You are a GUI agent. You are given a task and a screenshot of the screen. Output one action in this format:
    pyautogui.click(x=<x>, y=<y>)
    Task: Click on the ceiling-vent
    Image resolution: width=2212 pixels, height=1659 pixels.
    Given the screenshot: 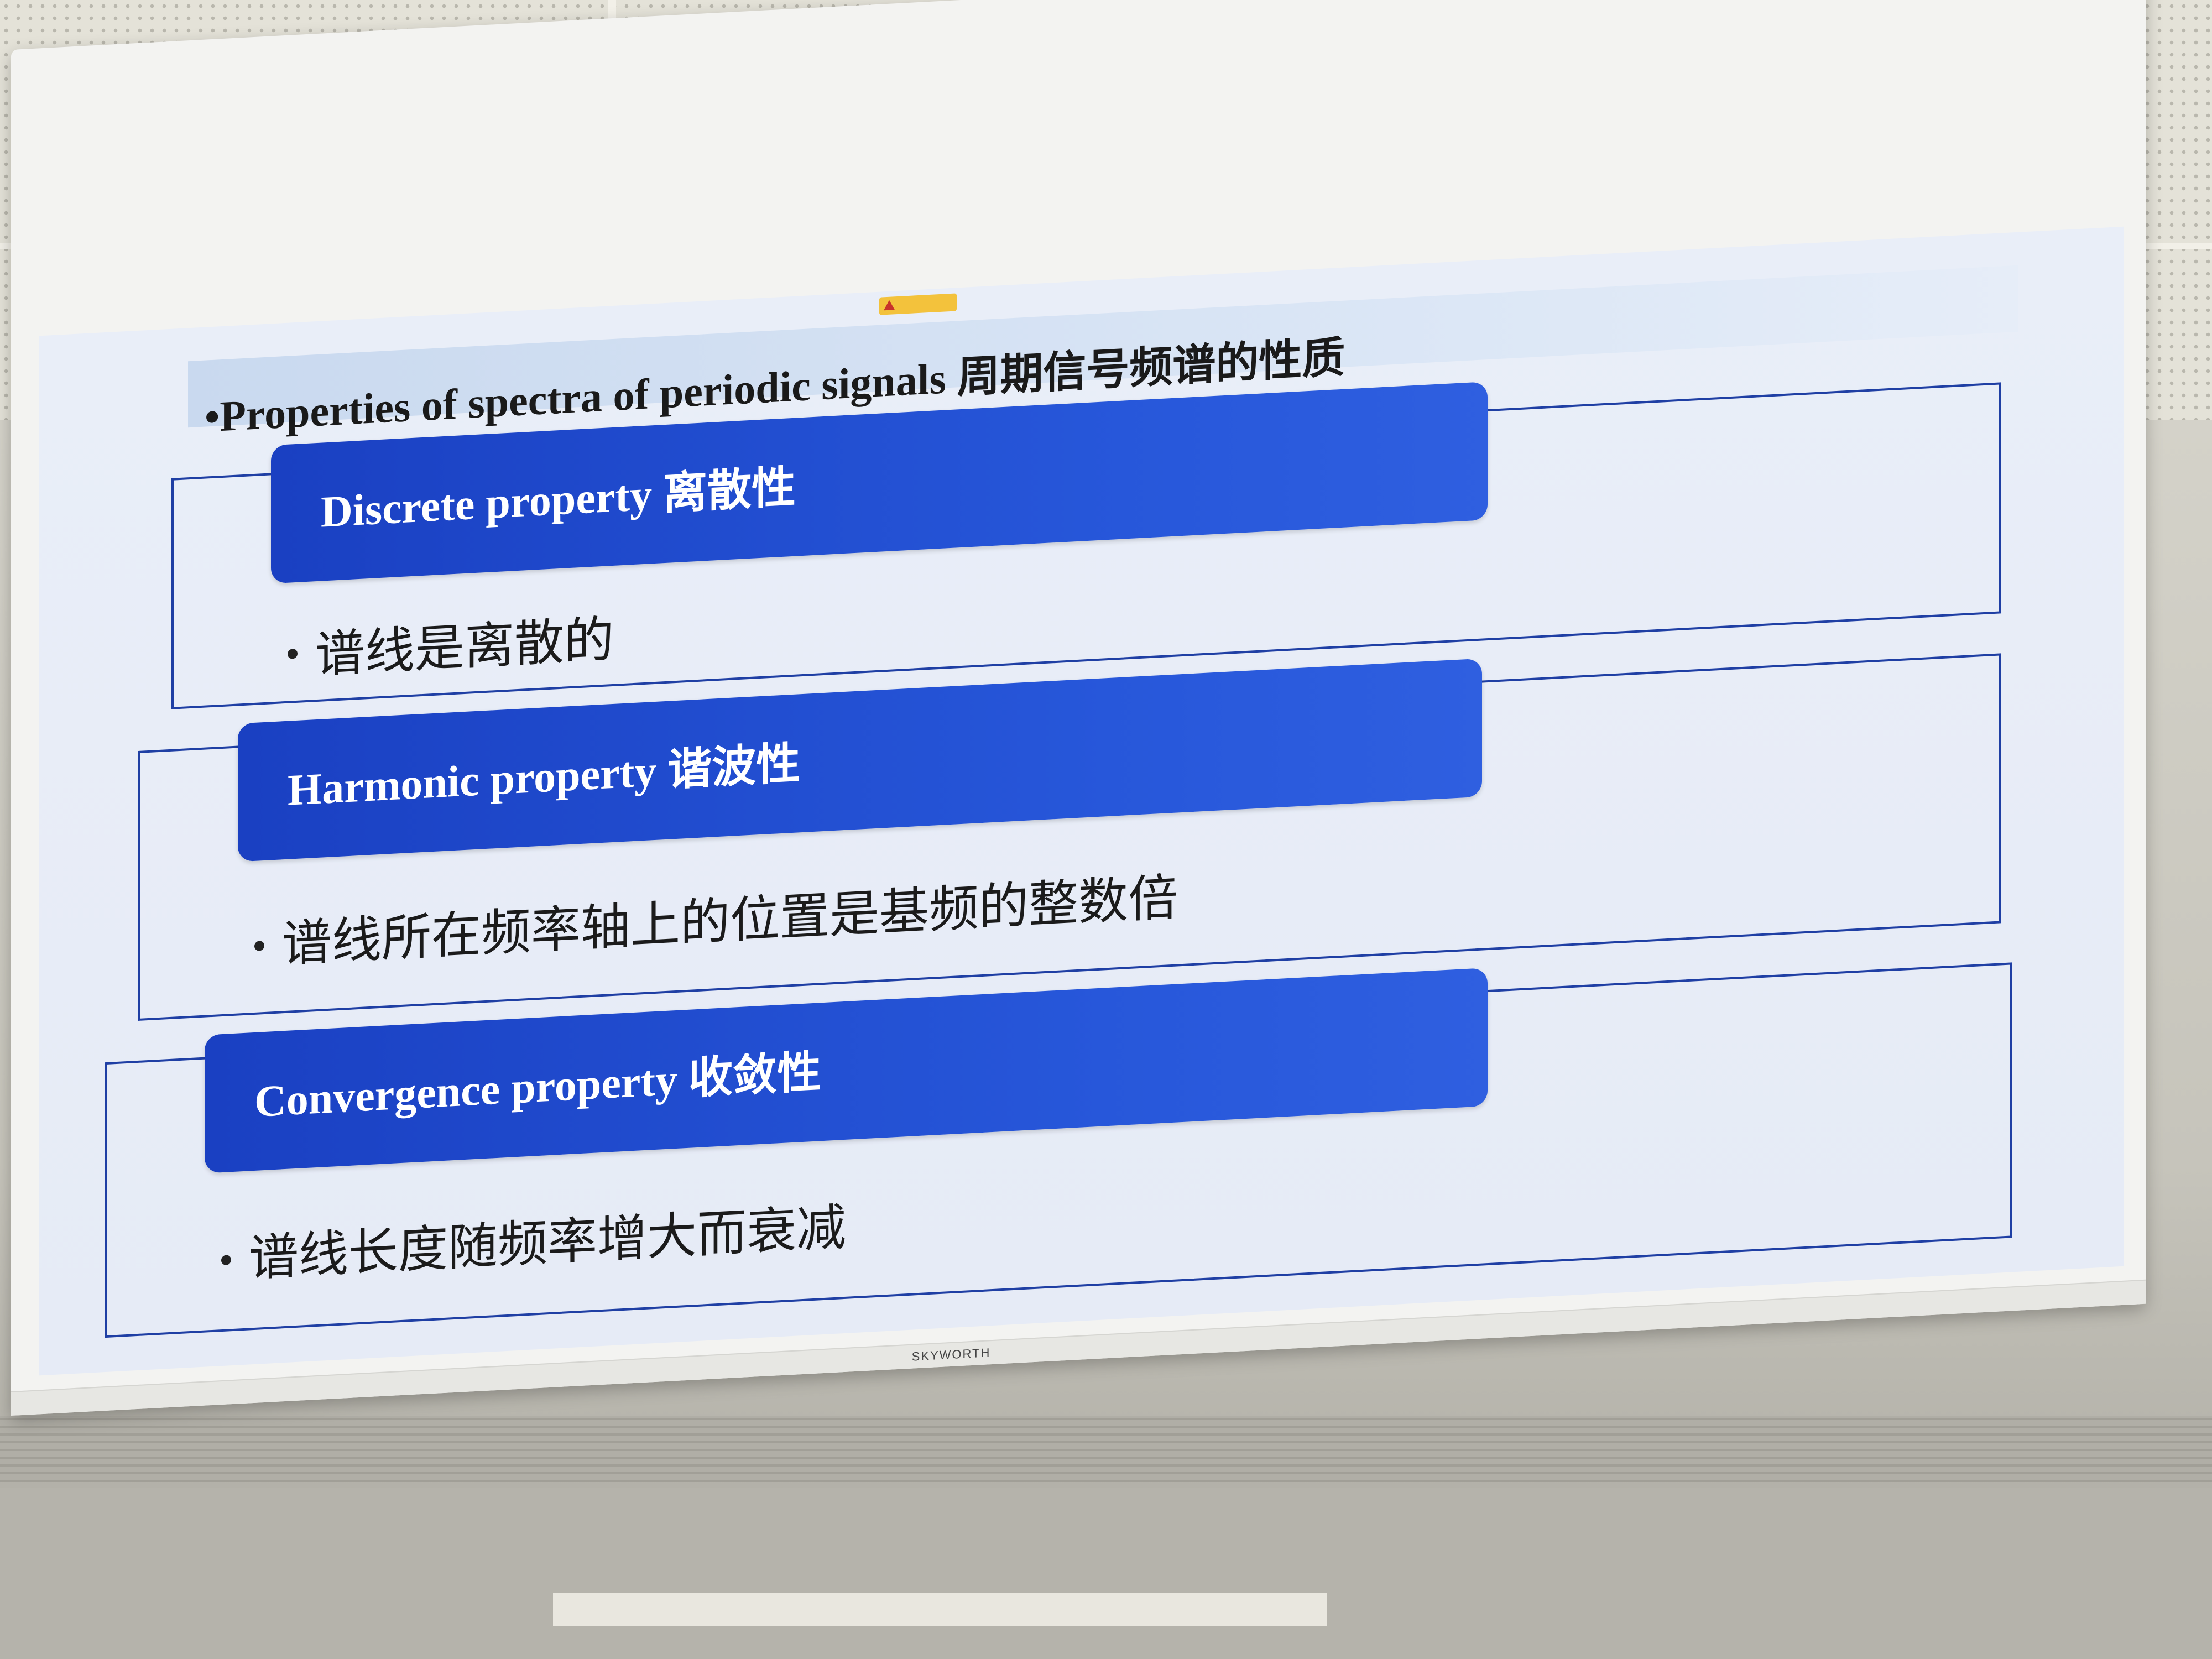 What is the action you would take?
    pyautogui.click(x=1106, y=1449)
    